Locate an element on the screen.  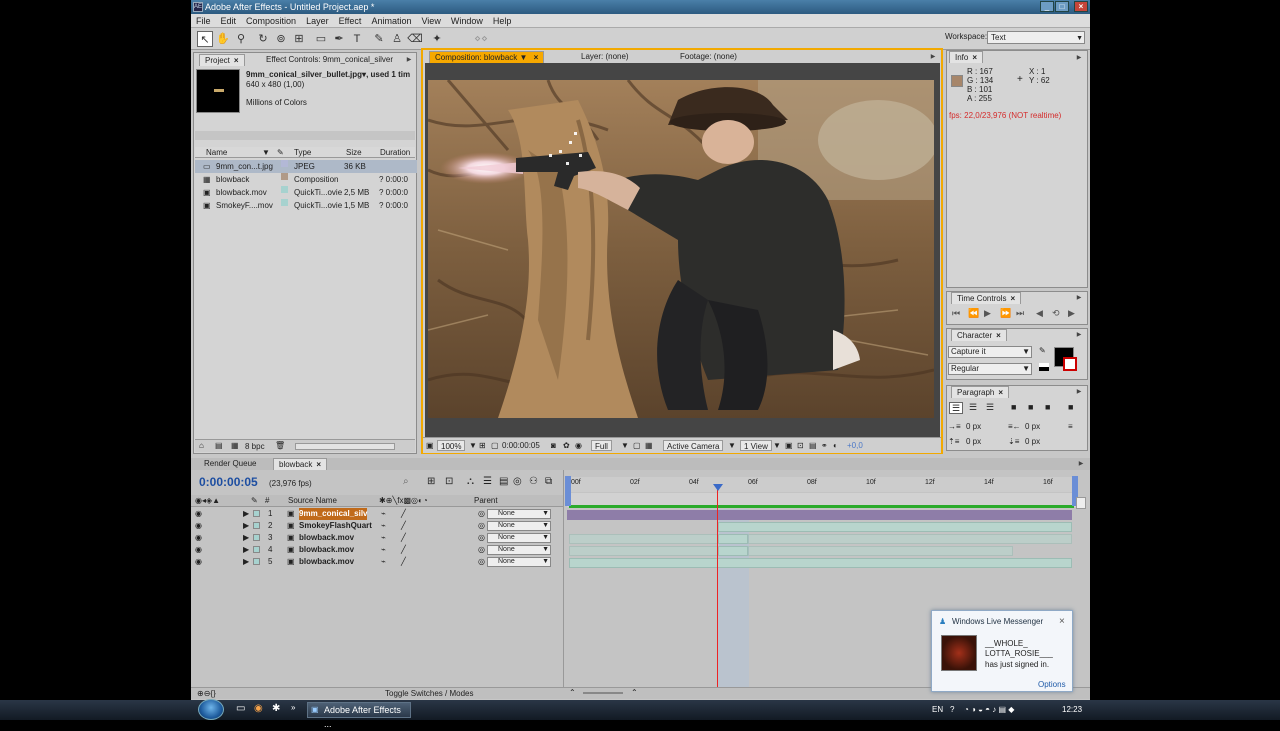
current-time: 0:00:00:05 is located at coordinates (521, 445).